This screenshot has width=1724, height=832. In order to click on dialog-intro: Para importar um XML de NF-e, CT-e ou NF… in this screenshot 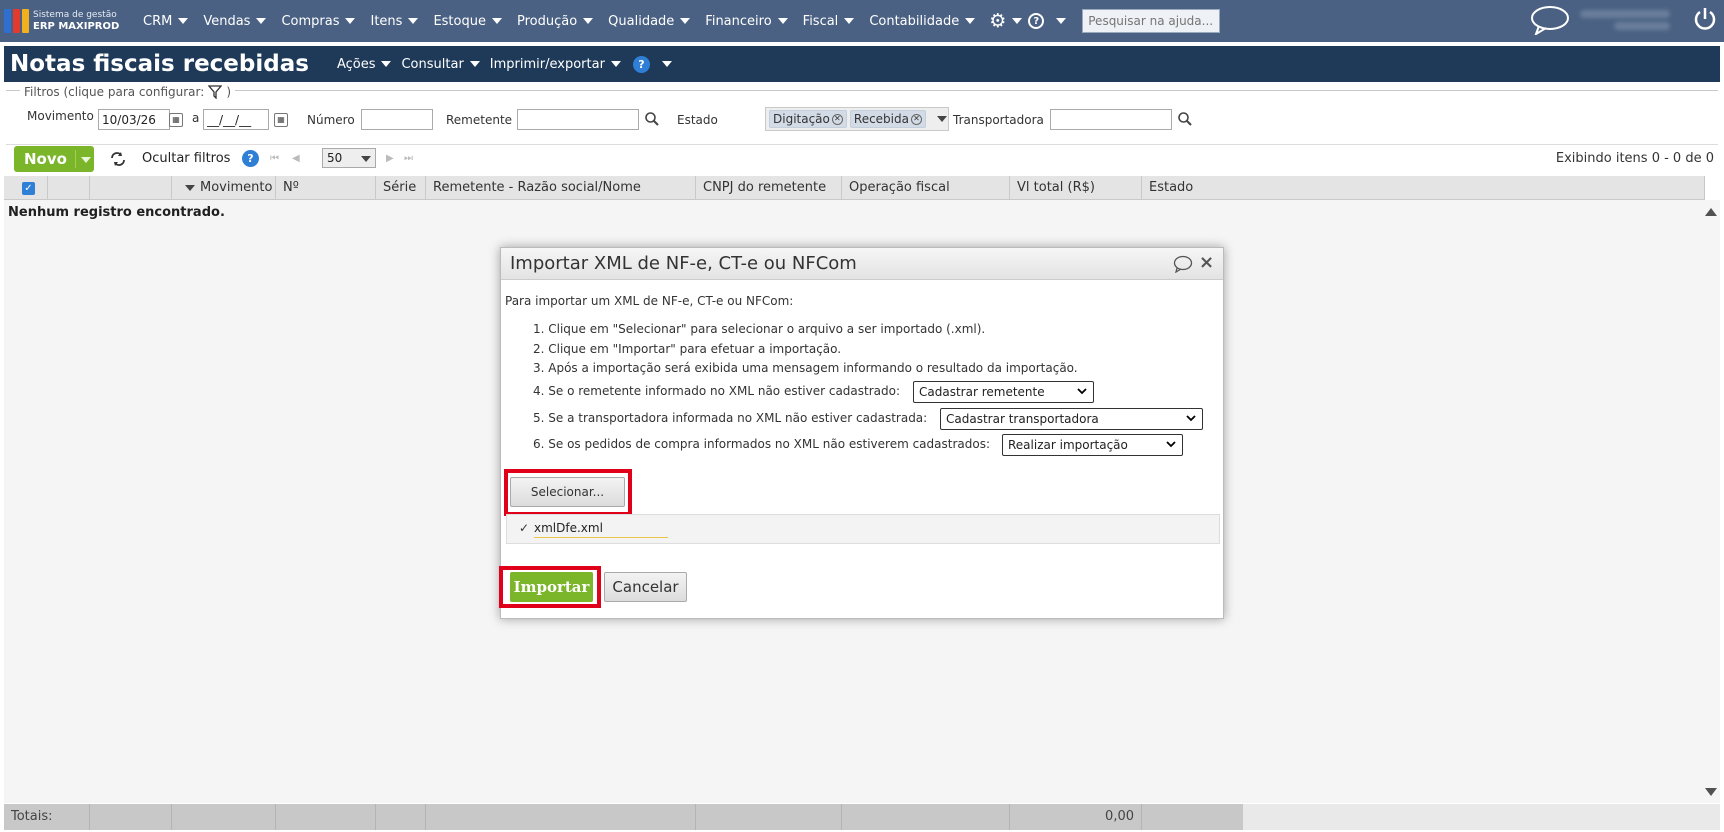, I will do `click(649, 301)`.